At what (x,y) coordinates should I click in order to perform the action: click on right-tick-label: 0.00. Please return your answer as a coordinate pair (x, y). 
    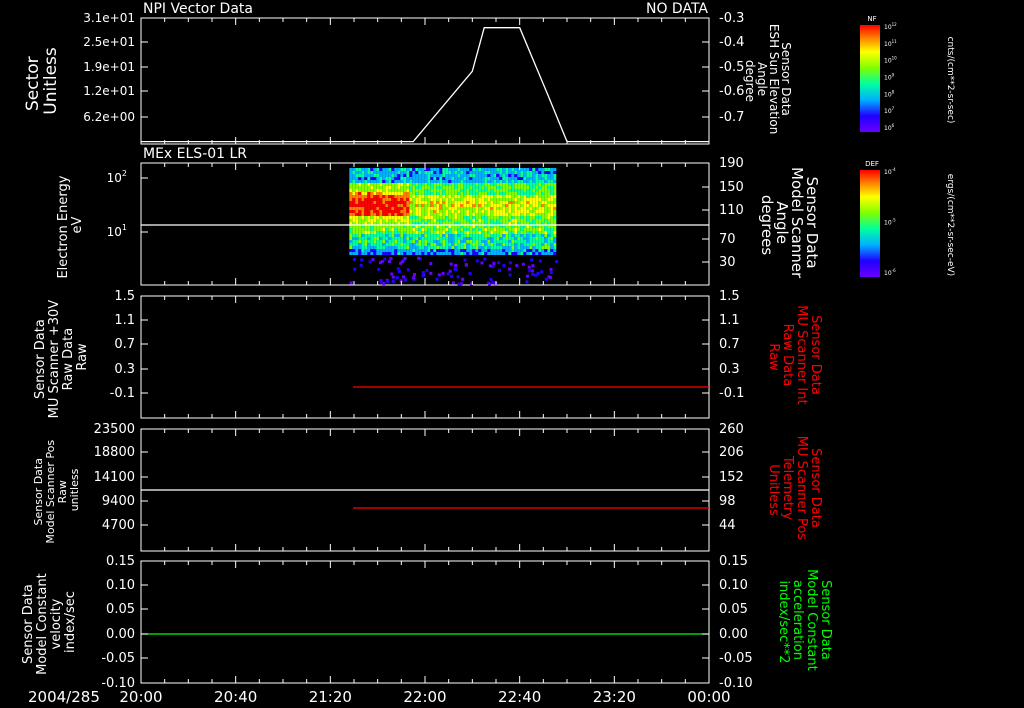
    Looking at the image, I should click on (733, 634).